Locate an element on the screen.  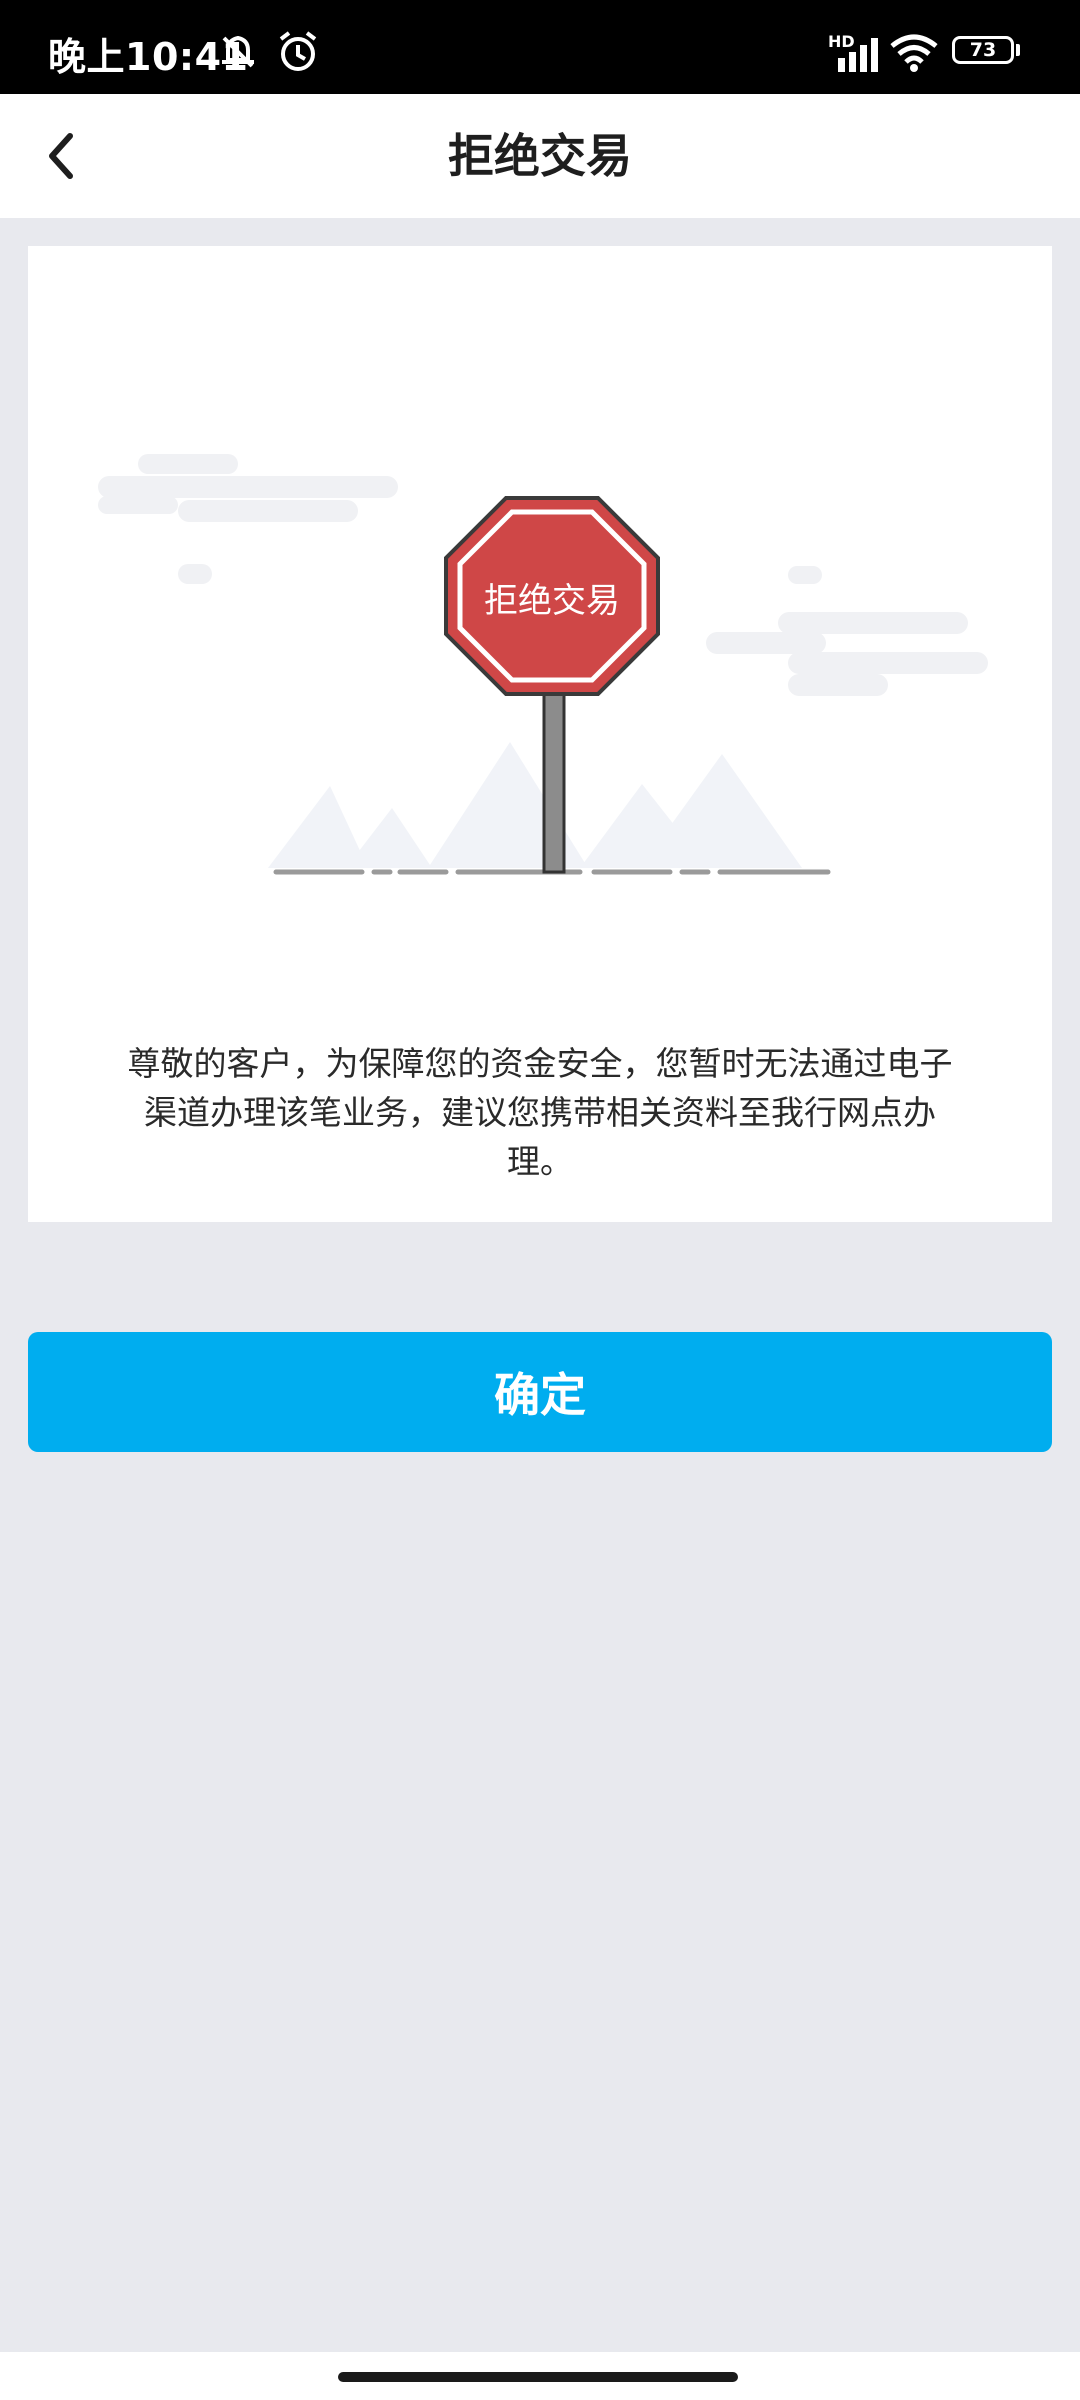
sign-text: 拒绝交易 is located at coordinates (552, 601).